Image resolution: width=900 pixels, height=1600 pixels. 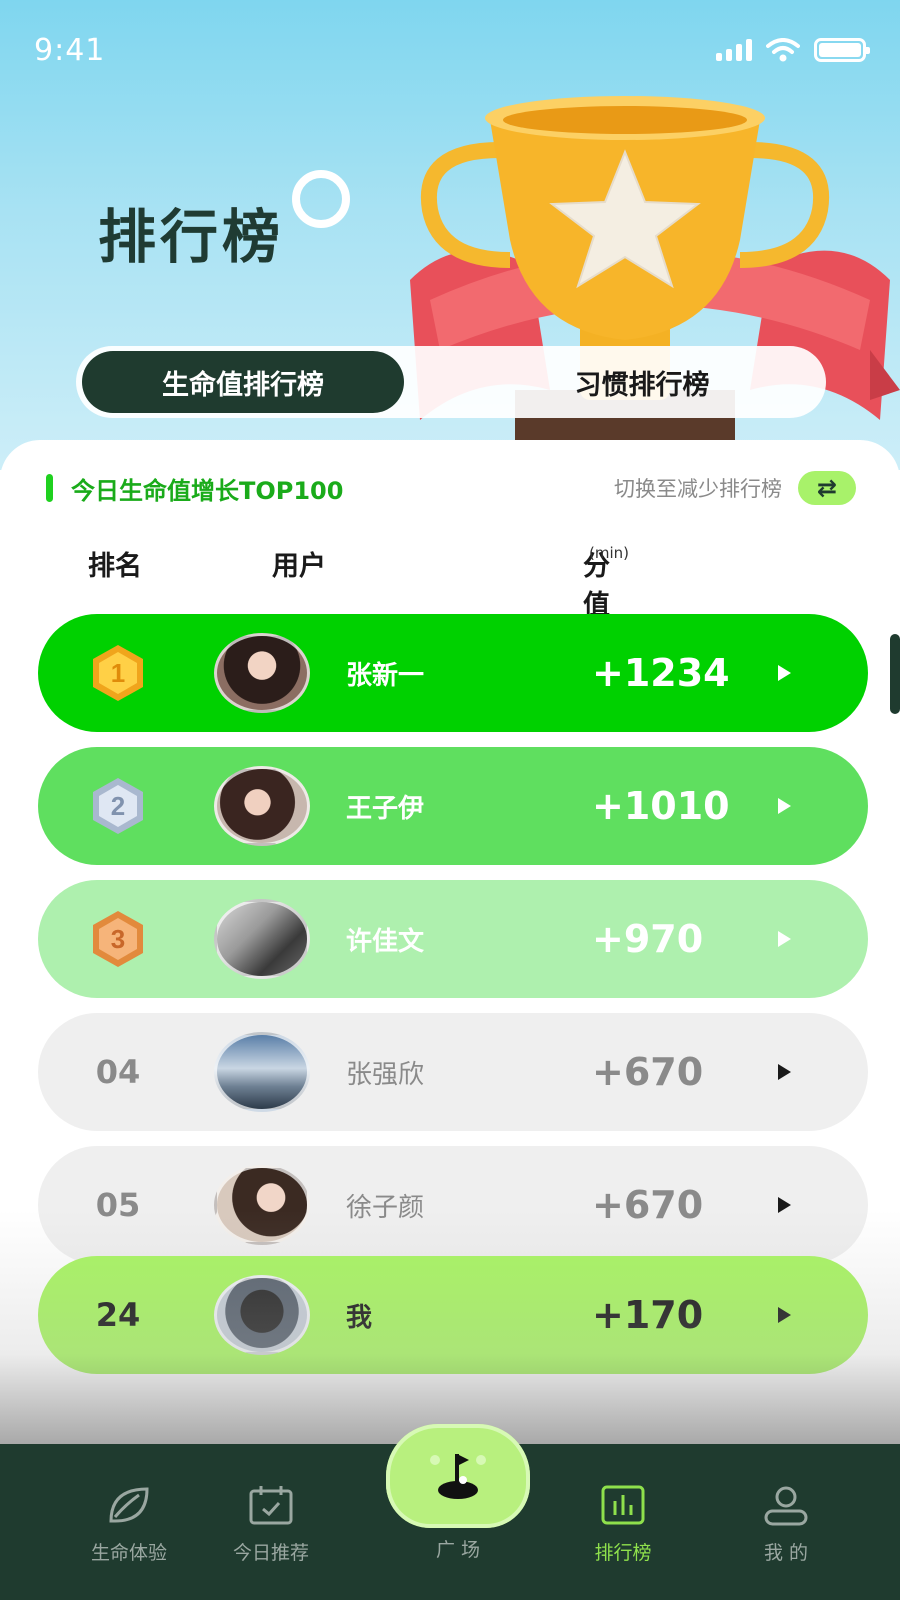 What do you see at coordinates (299, 566) in the screenshot?
I see `column-user: 用户` at bounding box center [299, 566].